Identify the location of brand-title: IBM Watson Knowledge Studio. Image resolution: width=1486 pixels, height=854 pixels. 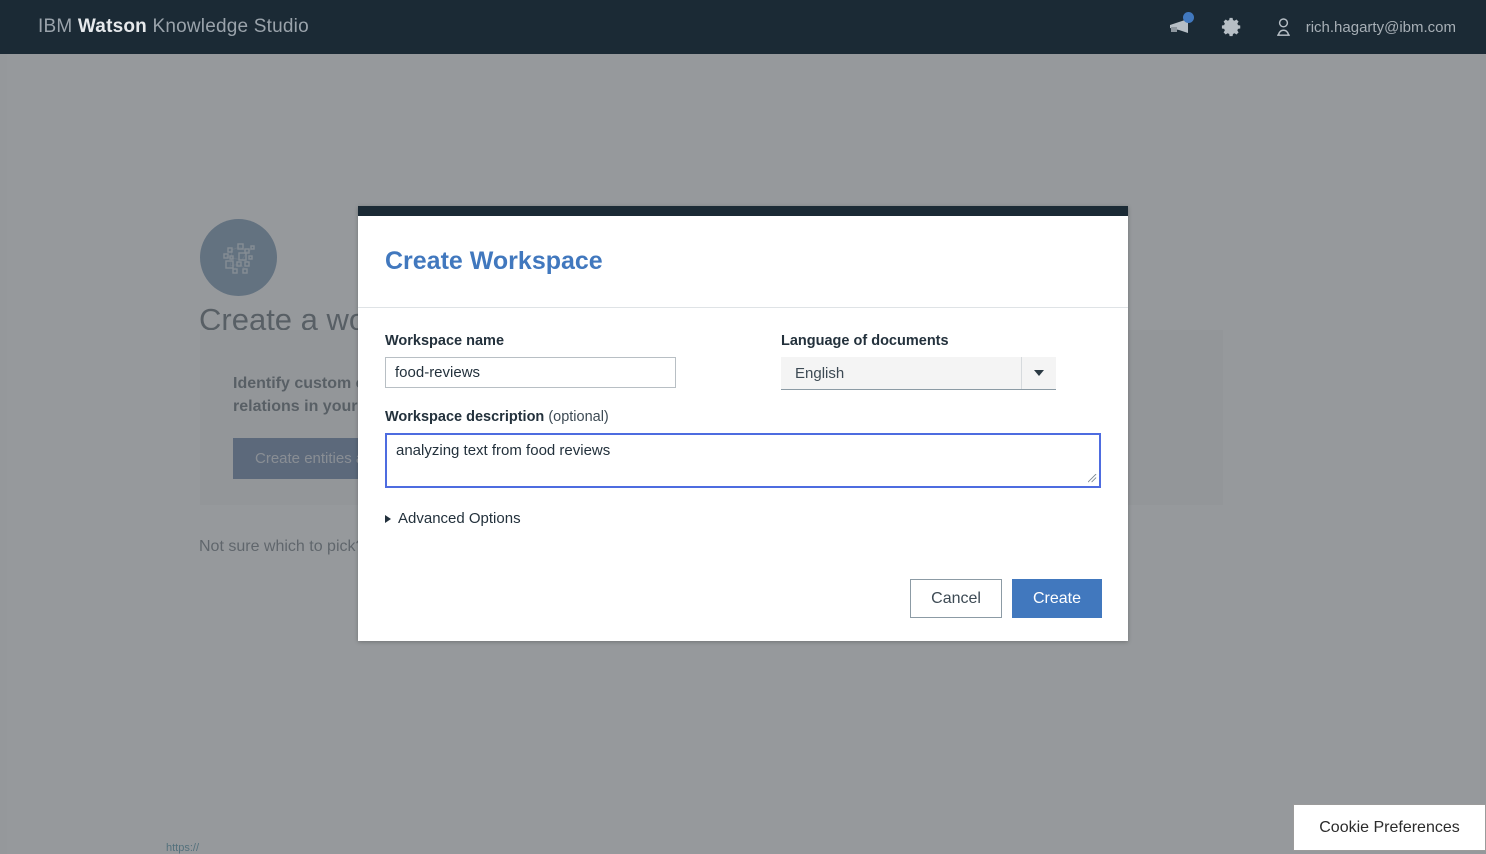
(173, 27).